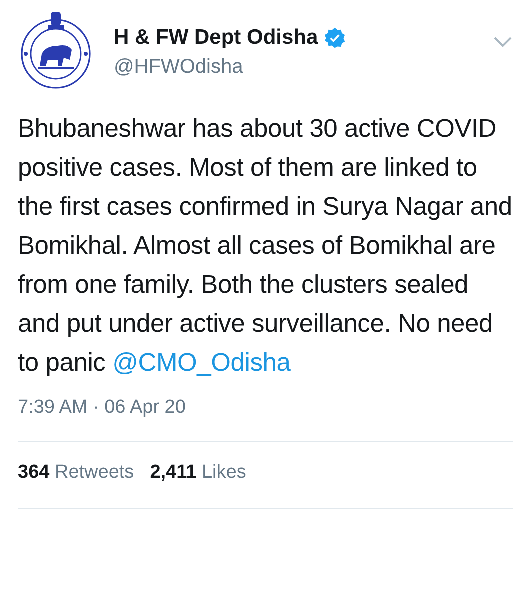 This screenshot has width=531, height=600. I want to click on chevron-down-icon, so click(503, 42).